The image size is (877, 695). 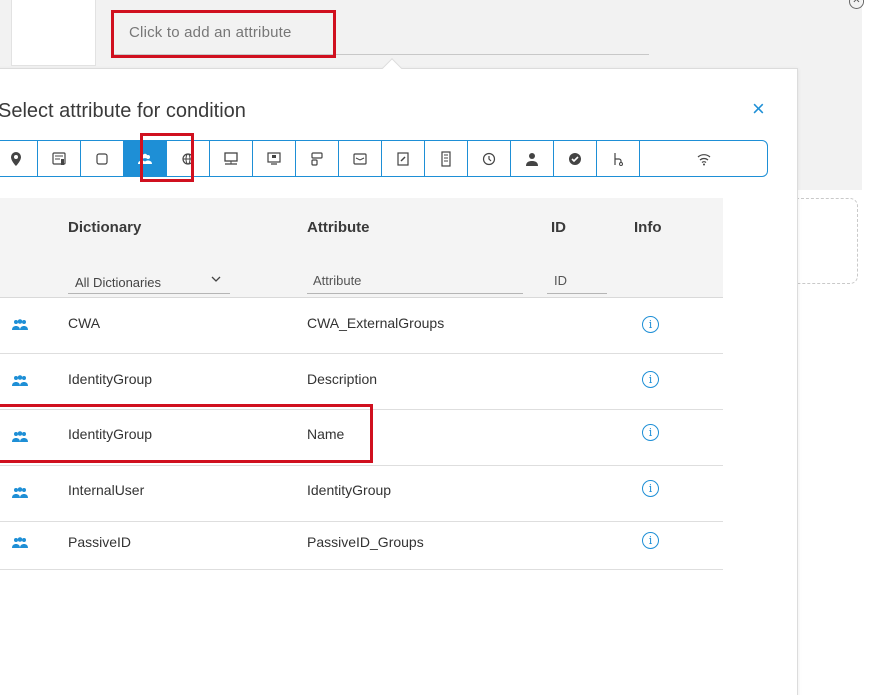 I want to click on dictionary-icon-tabs, so click(x=384, y=158).